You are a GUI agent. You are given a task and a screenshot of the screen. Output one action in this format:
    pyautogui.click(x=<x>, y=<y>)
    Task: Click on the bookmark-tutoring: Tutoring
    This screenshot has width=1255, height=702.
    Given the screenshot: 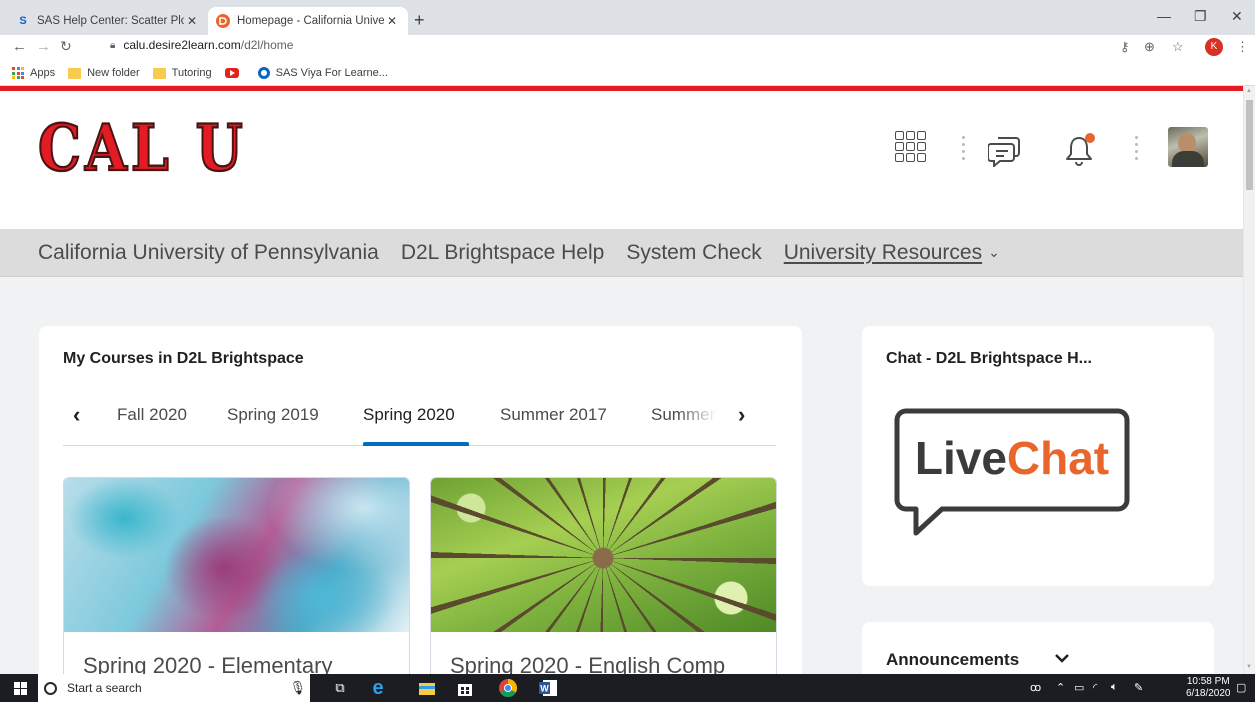 What is the action you would take?
    pyautogui.click(x=182, y=73)
    